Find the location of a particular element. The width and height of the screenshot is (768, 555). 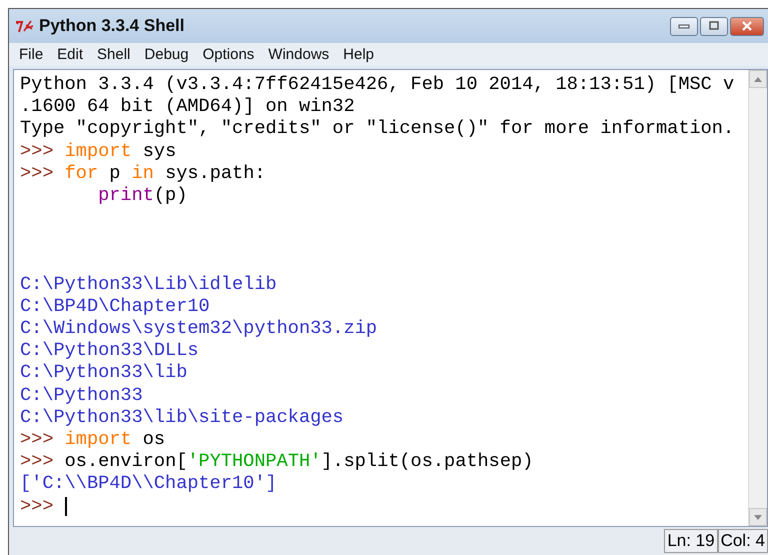

menu-item: Shell is located at coordinates (113, 54).